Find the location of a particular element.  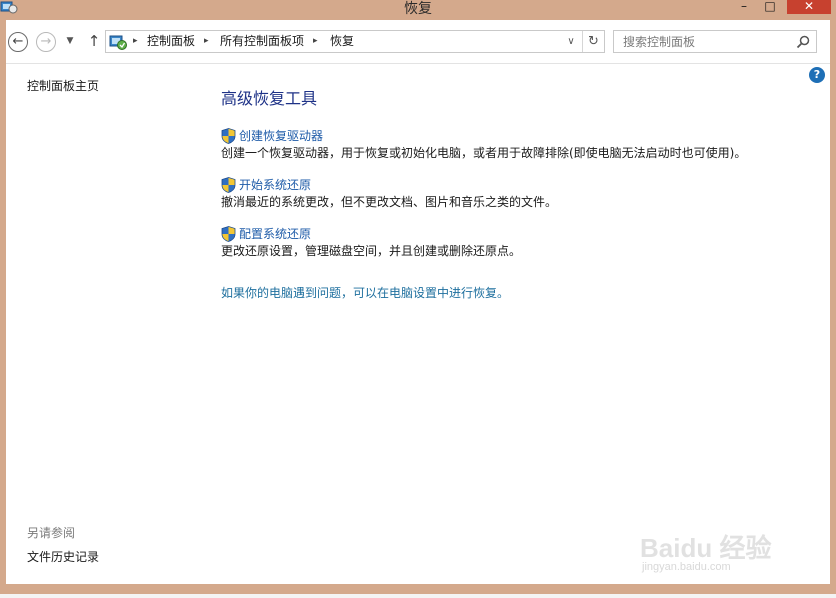

start-system-restore-link: 开始系统还原 is located at coordinates (266, 185).